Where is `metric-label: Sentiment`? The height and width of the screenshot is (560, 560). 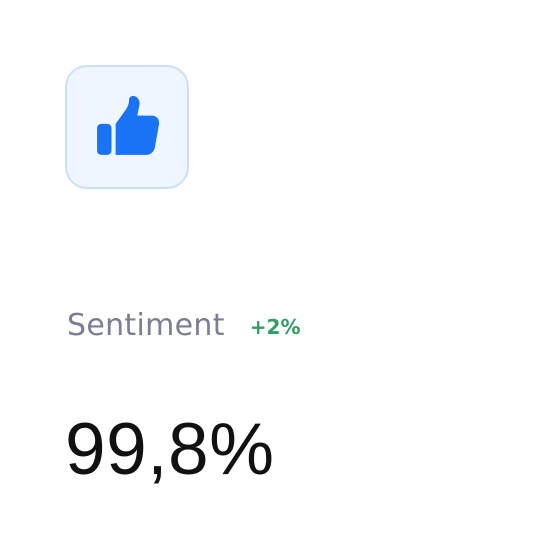 metric-label: Sentiment is located at coordinates (146, 325).